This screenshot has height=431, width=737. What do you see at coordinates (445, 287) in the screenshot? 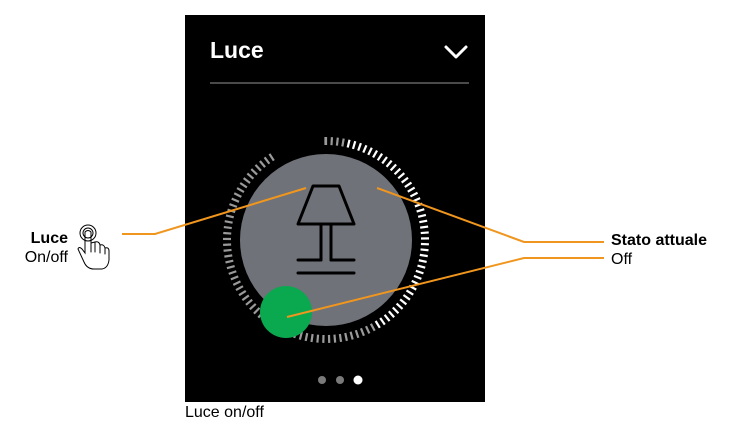
I see `leader-line-toggle` at bounding box center [445, 287].